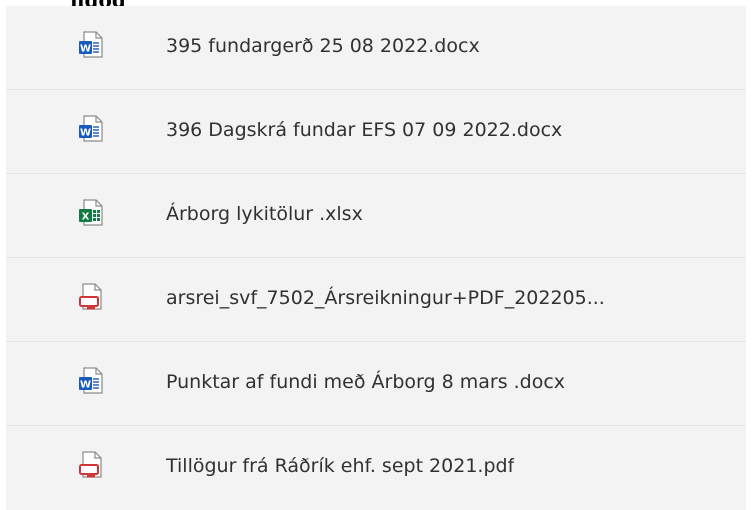 This screenshot has width=752, height=510. Describe the element at coordinates (323, 46) in the screenshot. I see `file-name: 395 fundargerð 25 08 2022.docx` at that location.